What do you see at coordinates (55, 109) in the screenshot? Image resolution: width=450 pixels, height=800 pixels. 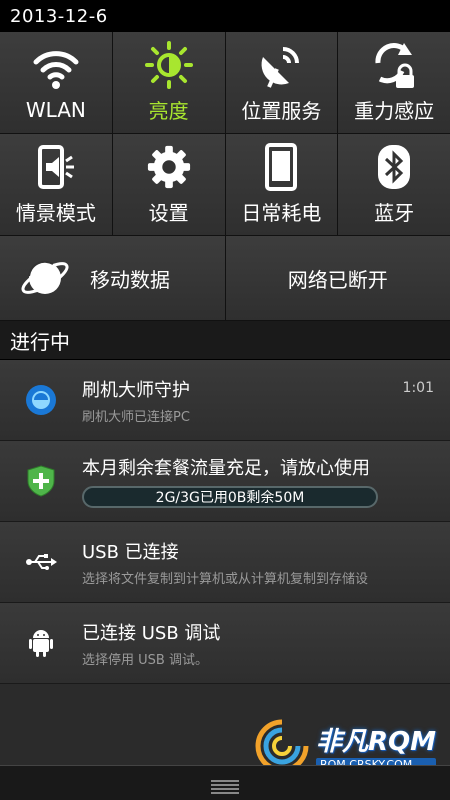 I see `tile-wlan-label: WLAN` at bounding box center [55, 109].